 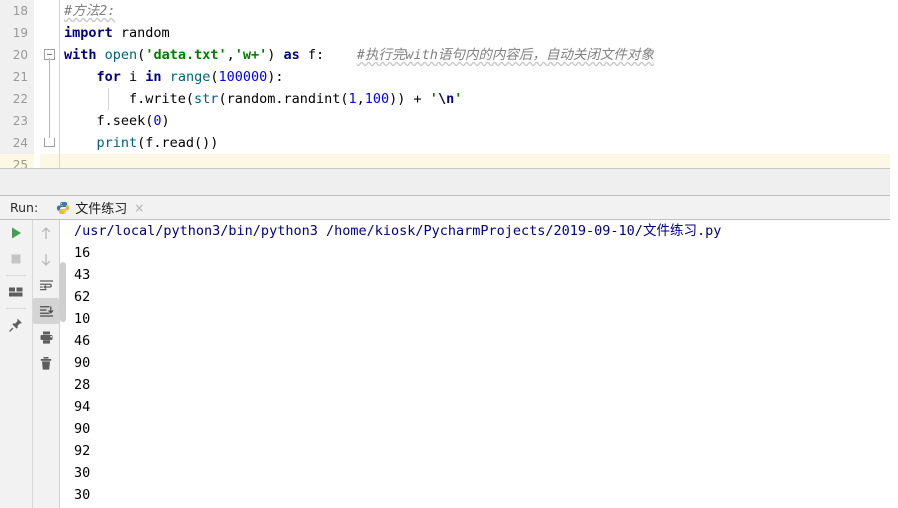 What do you see at coordinates (17, 121) in the screenshot?
I see `line-number-23: 23` at bounding box center [17, 121].